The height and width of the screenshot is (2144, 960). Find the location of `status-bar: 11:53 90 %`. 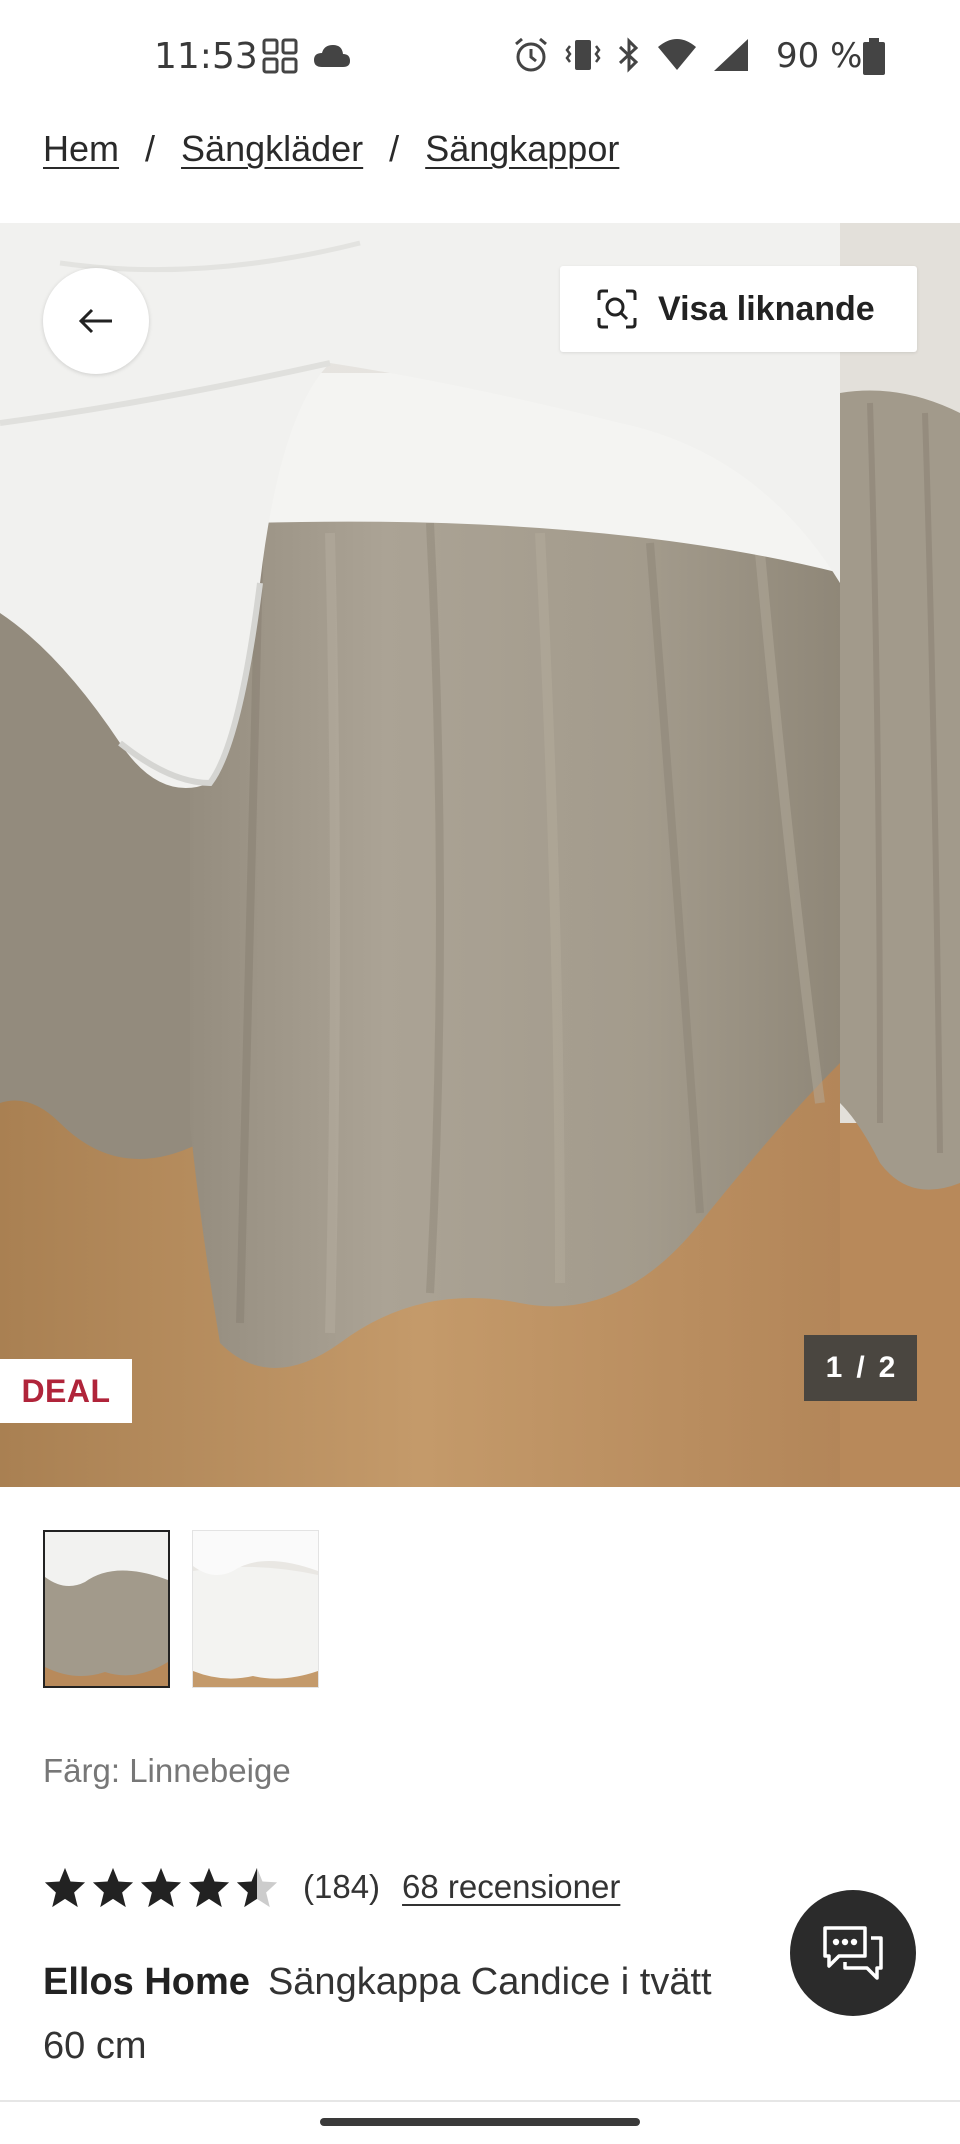

status-bar: 11:53 90 % is located at coordinates (480, 56).